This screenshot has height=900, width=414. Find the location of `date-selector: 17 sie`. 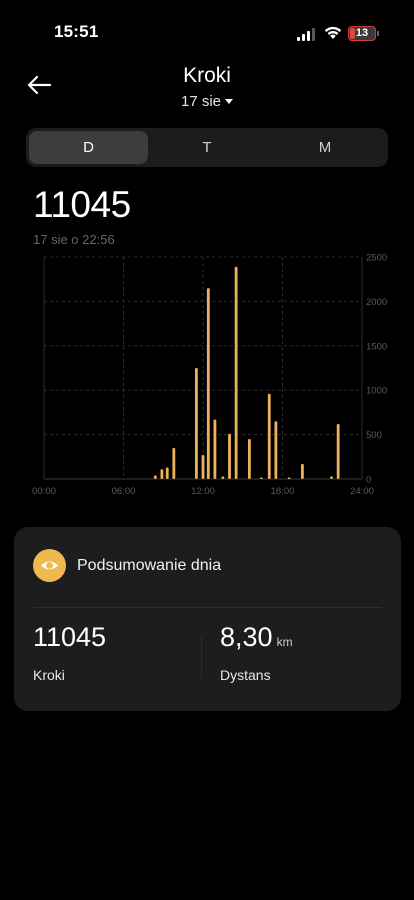

date-selector: 17 sie is located at coordinates (207, 101).